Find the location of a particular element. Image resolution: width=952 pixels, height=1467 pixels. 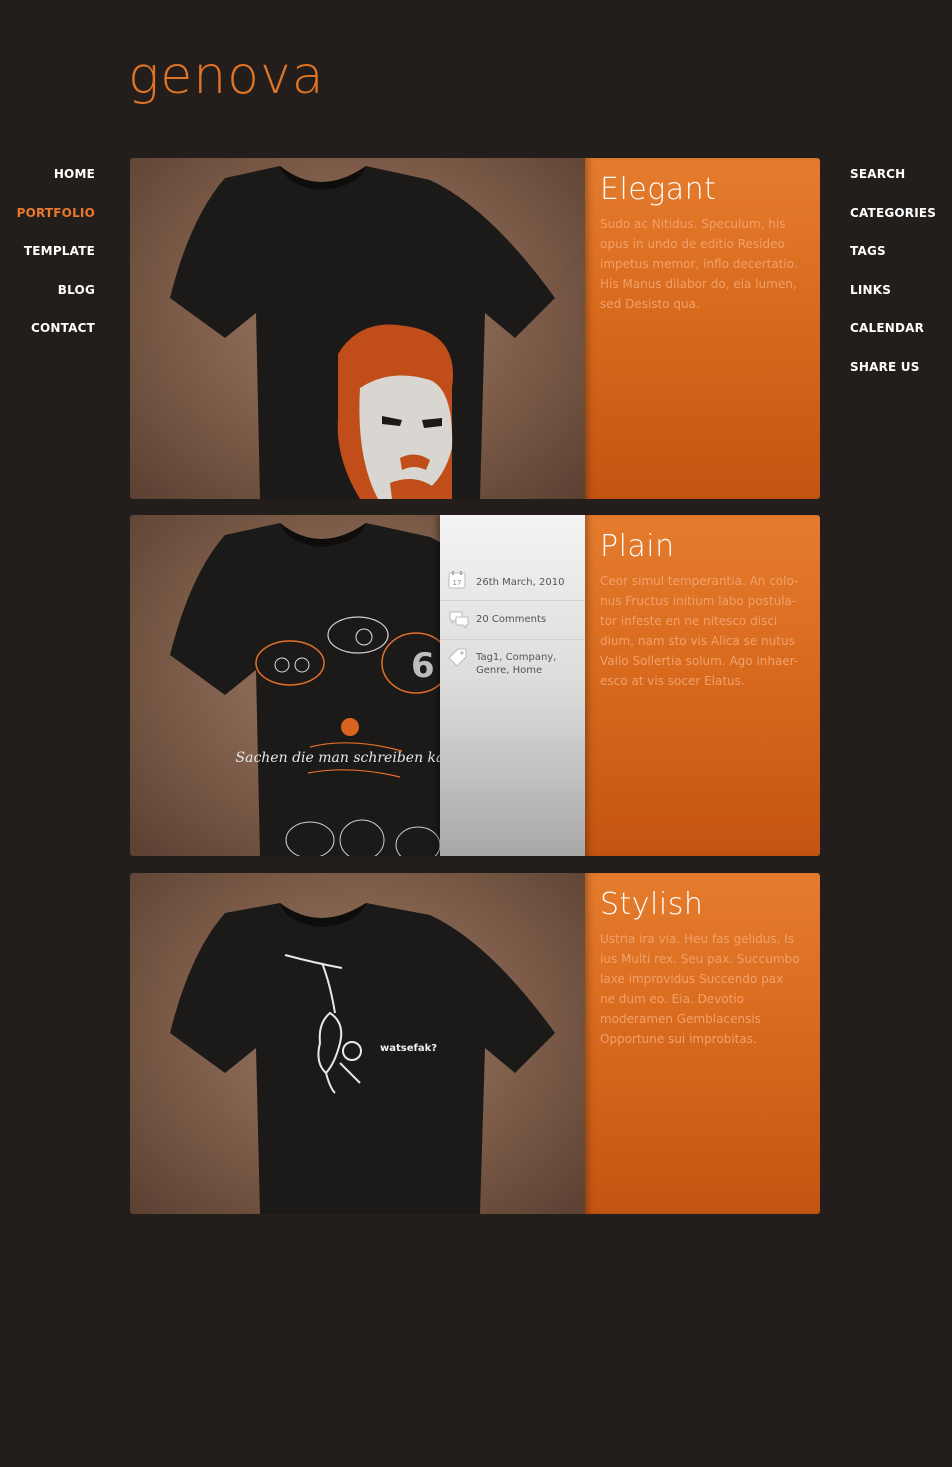

post-tags: Tag1, Company, Genre, Home is located at coordinates (528, 664).